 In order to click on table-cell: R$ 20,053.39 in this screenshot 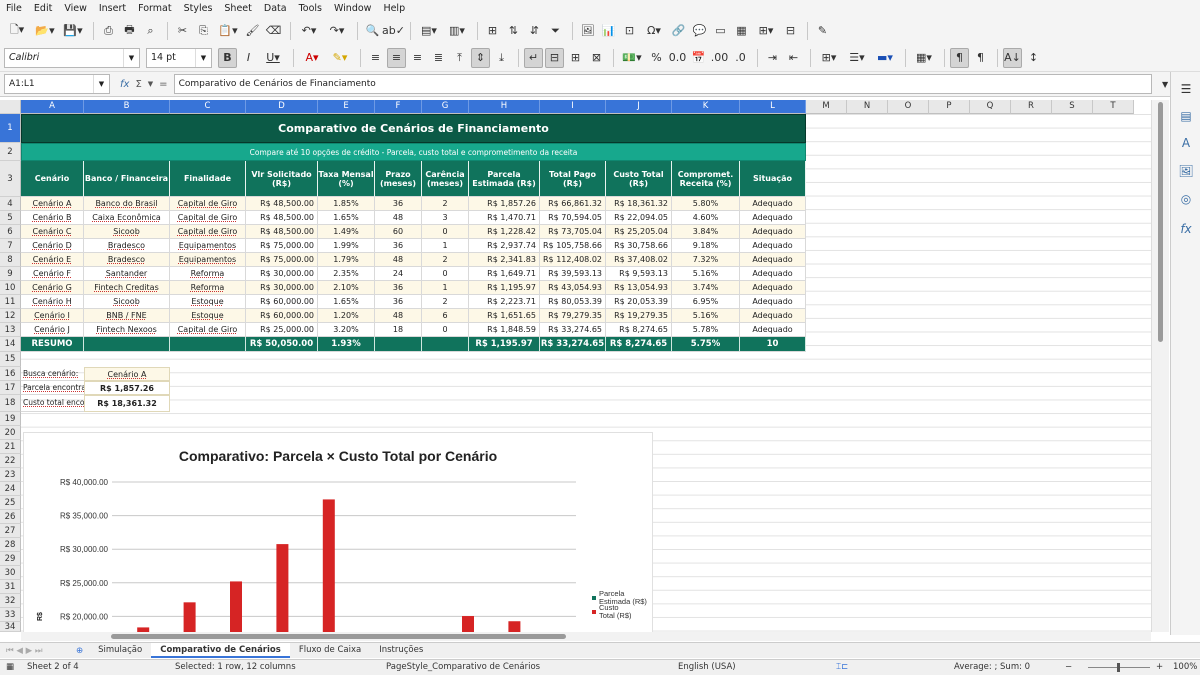, I will do `click(639, 302)`.